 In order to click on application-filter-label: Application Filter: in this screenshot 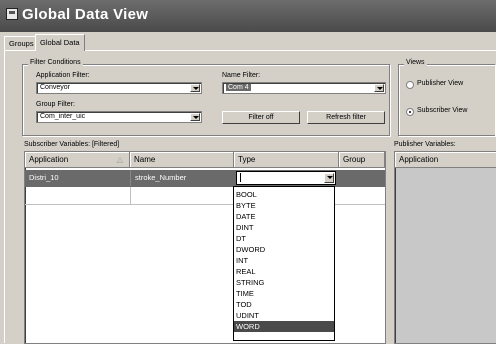, I will do `click(63, 75)`.